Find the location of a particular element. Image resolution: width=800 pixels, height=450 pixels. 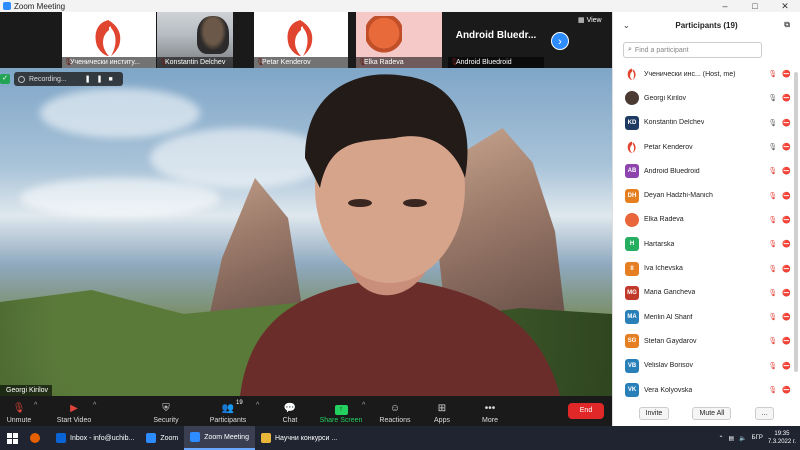

next-page-button: › is located at coordinates (560, 41).